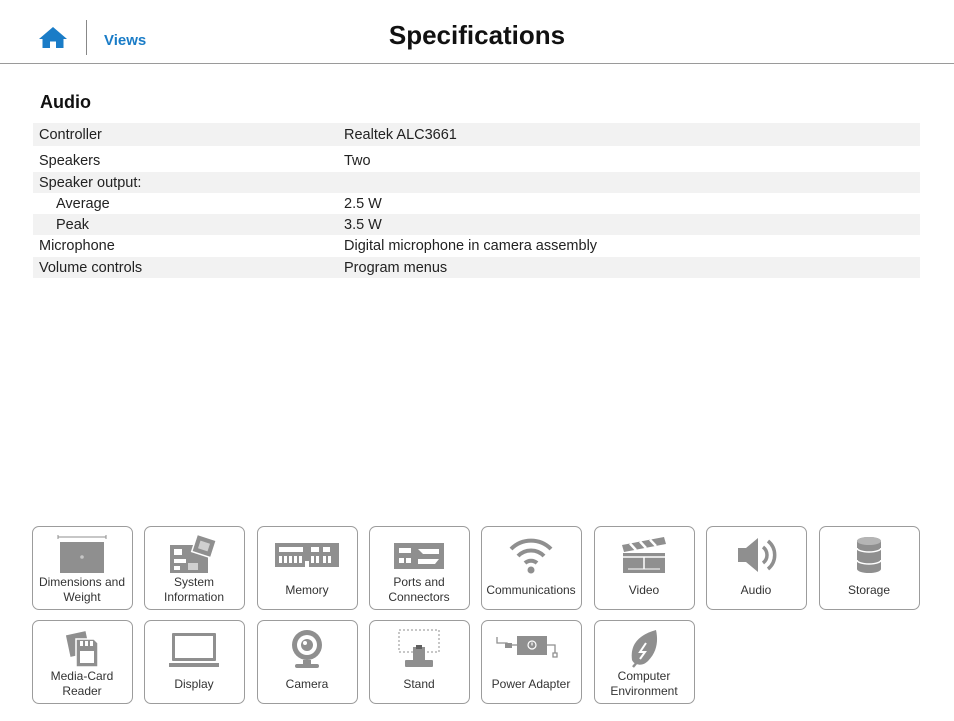 This screenshot has height=721, width=954. I want to click on spec-key: Controller, so click(70, 134).